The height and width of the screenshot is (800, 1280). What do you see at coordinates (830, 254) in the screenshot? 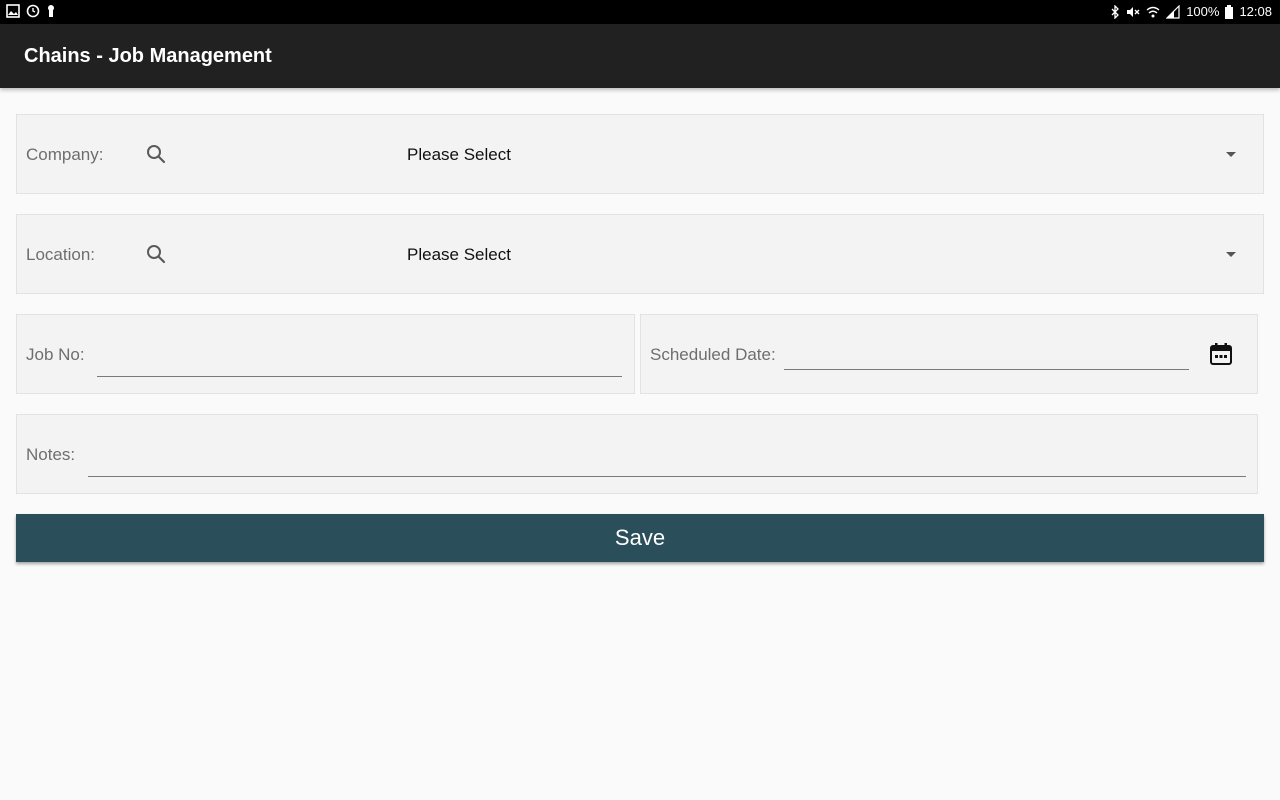
I see `location-select: Please Select` at bounding box center [830, 254].